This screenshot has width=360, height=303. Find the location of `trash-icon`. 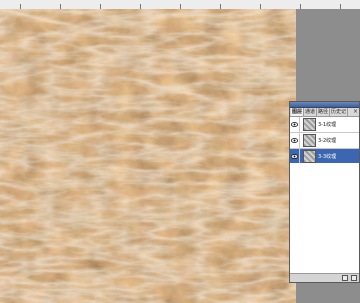

trash-icon is located at coordinates (354, 278).